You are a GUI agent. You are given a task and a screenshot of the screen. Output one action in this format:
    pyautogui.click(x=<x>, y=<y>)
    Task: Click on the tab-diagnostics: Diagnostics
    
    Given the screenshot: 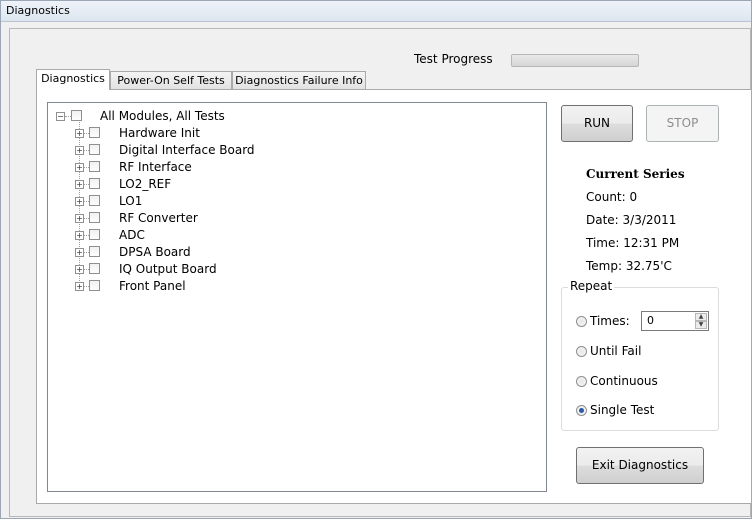 What is the action you would take?
    pyautogui.click(x=73, y=79)
    